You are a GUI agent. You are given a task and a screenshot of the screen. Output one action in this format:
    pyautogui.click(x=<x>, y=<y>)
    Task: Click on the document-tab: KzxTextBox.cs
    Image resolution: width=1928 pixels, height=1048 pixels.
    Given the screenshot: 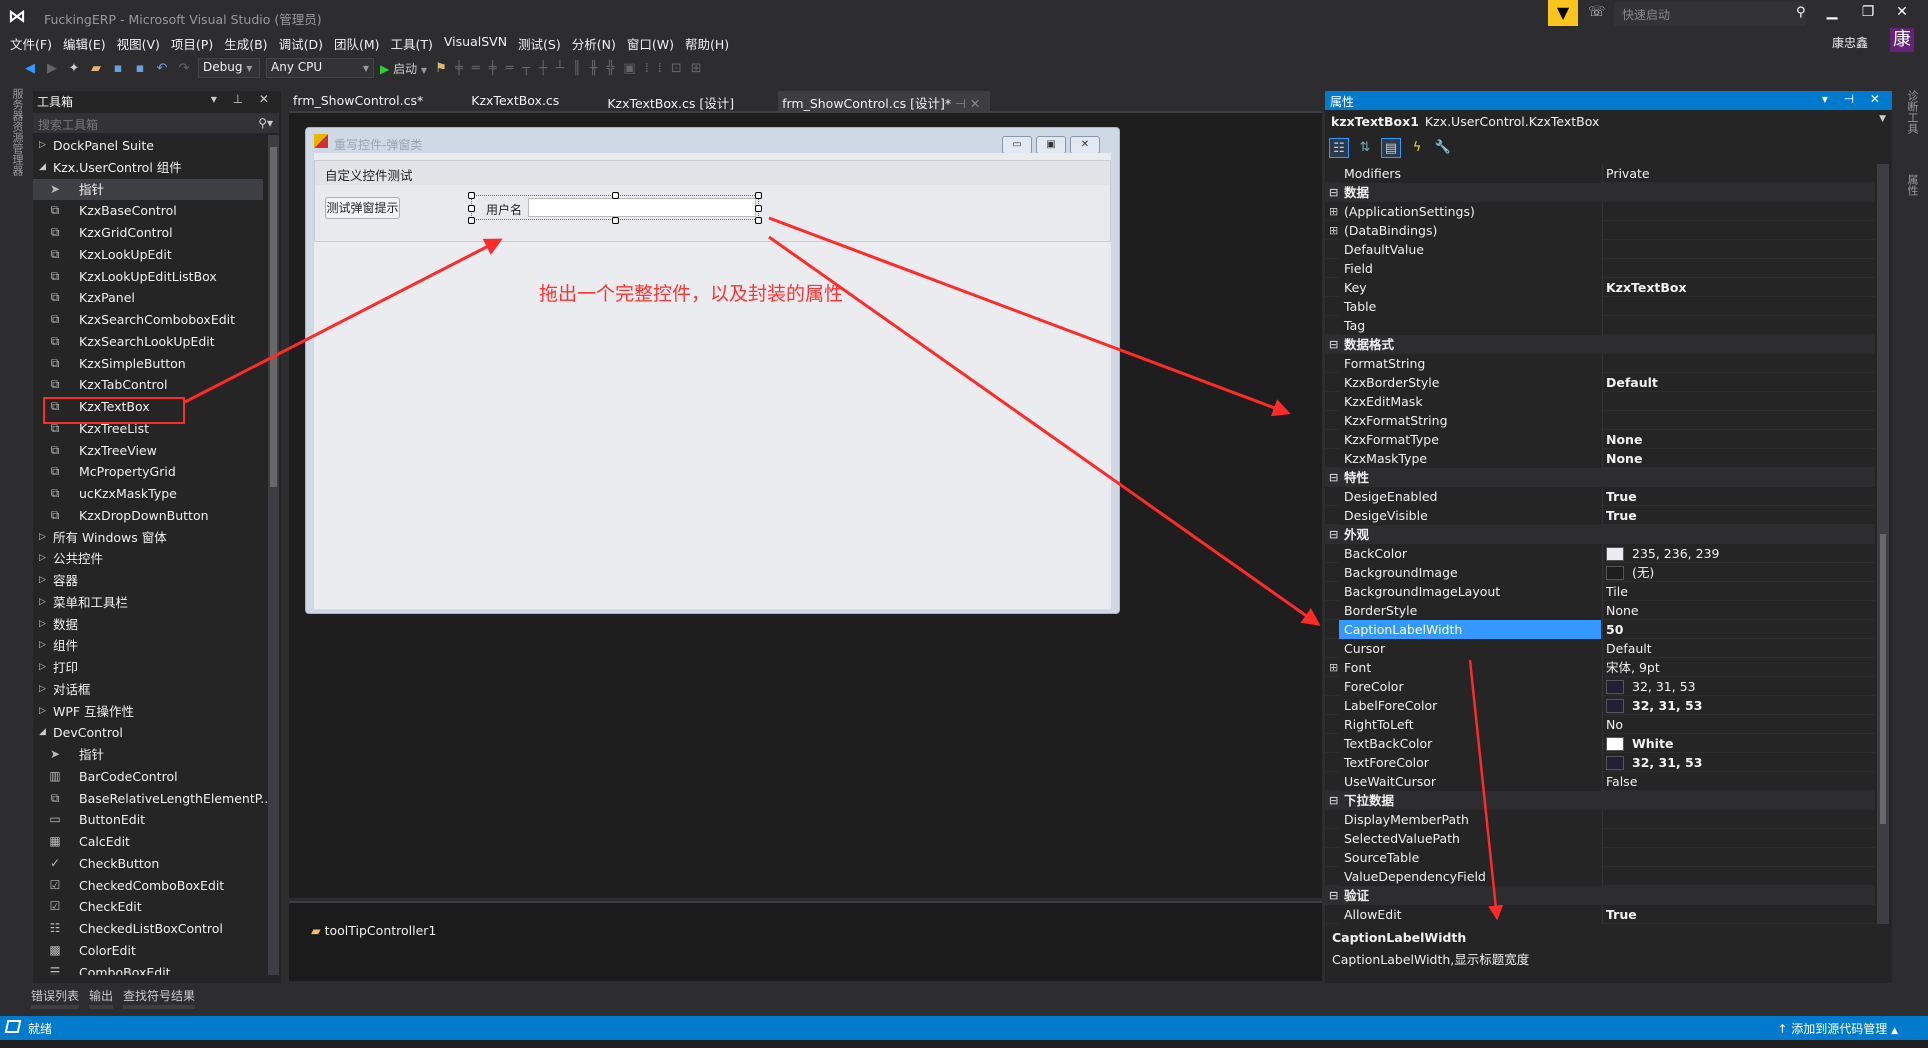 What is the action you would take?
    pyautogui.click(x=518, y=101)
    